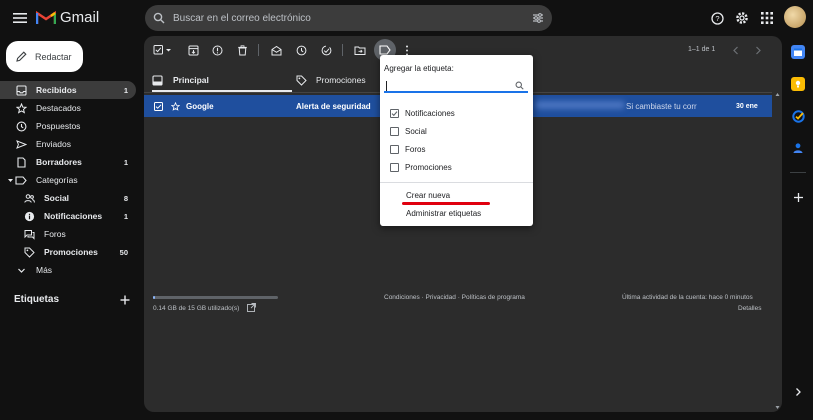 The image size is (813, 420). I want to click on info-icon, so click(29, 216).